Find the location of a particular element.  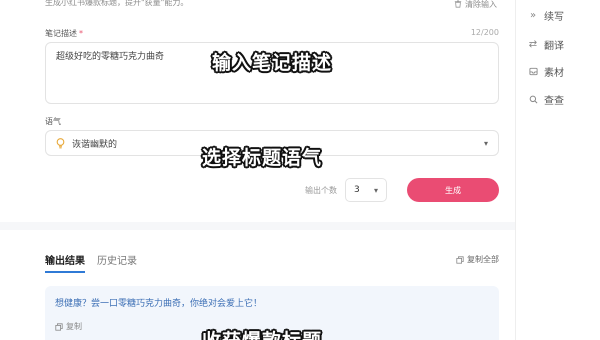

clear-input-button: 清除输入 is located at coordinates (475, 5).